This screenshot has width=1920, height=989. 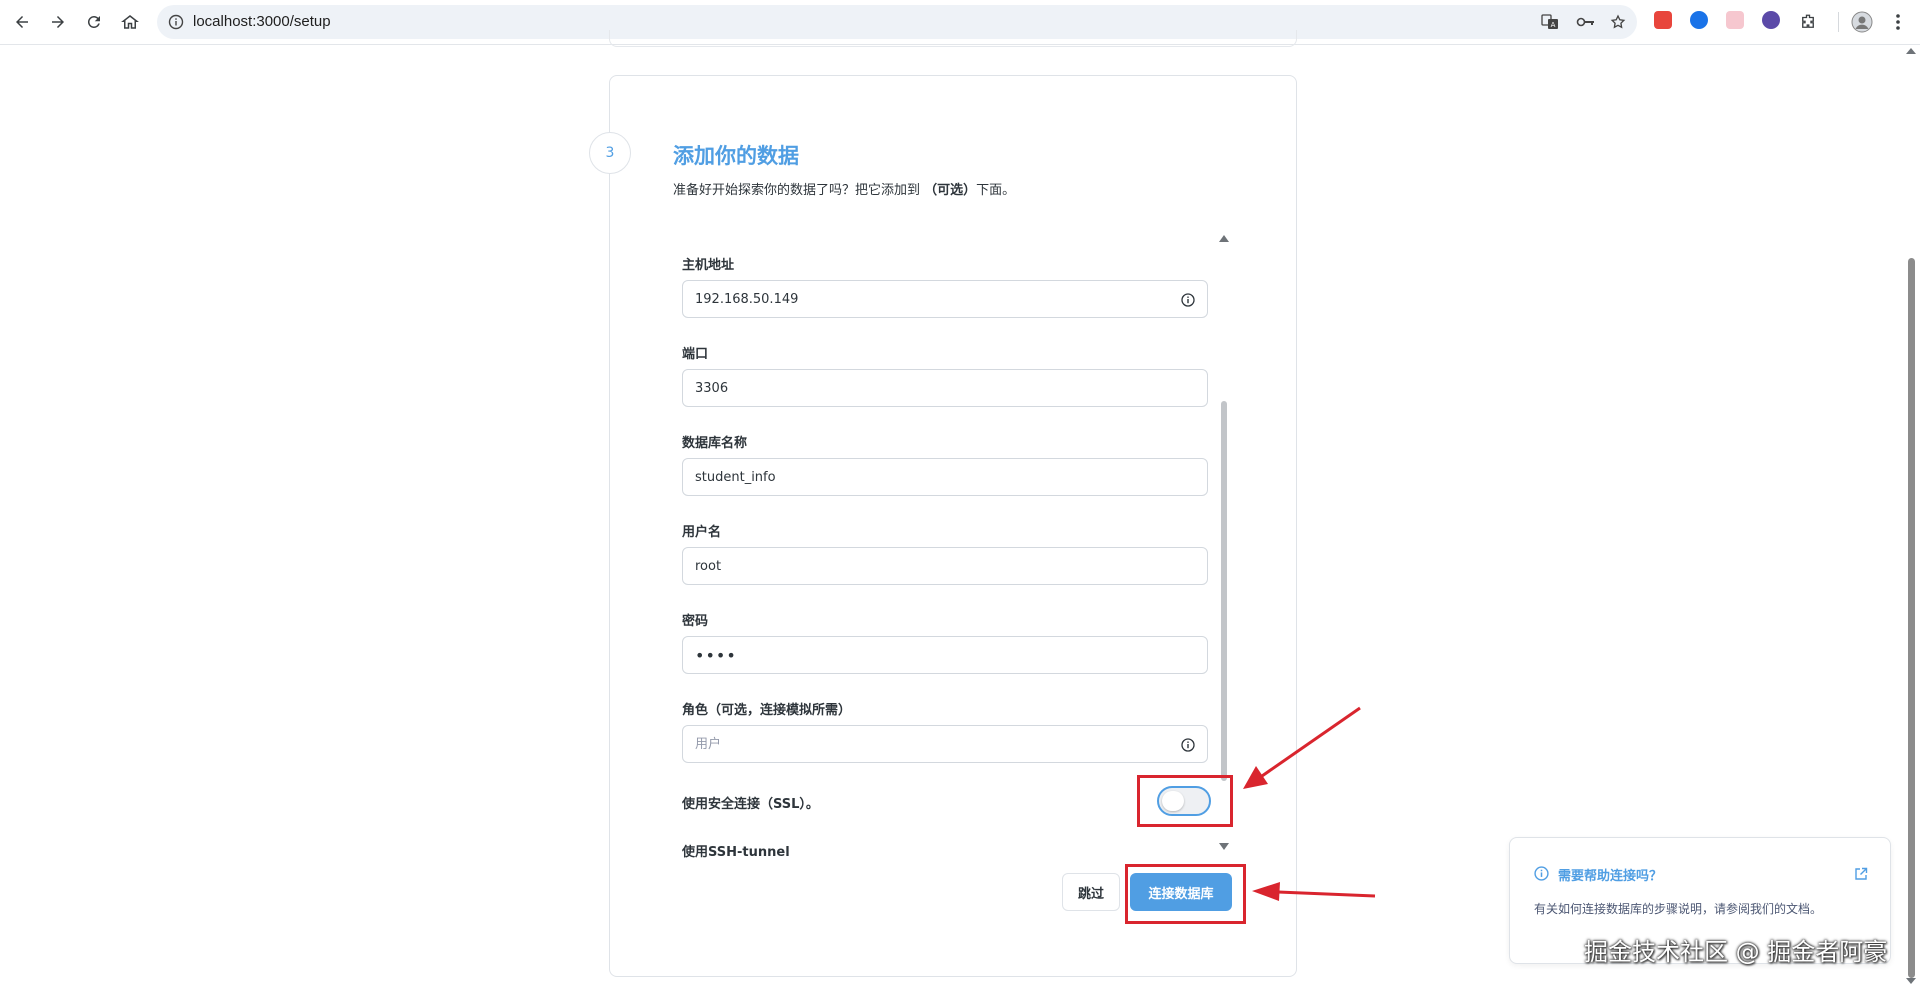 What do you see at coordinates (1585, 22) in the screenshot?
I see `password-key-icon` at bounding box center [1585, 22].